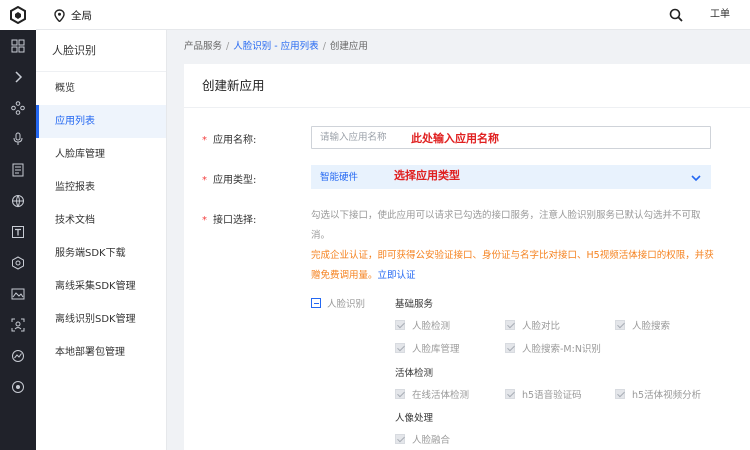 This screenshot has width=750, height=450. Describe the element at coordinates (414, 304) in the screenshot. I see `group-title-basic: 基础服务` at that location.